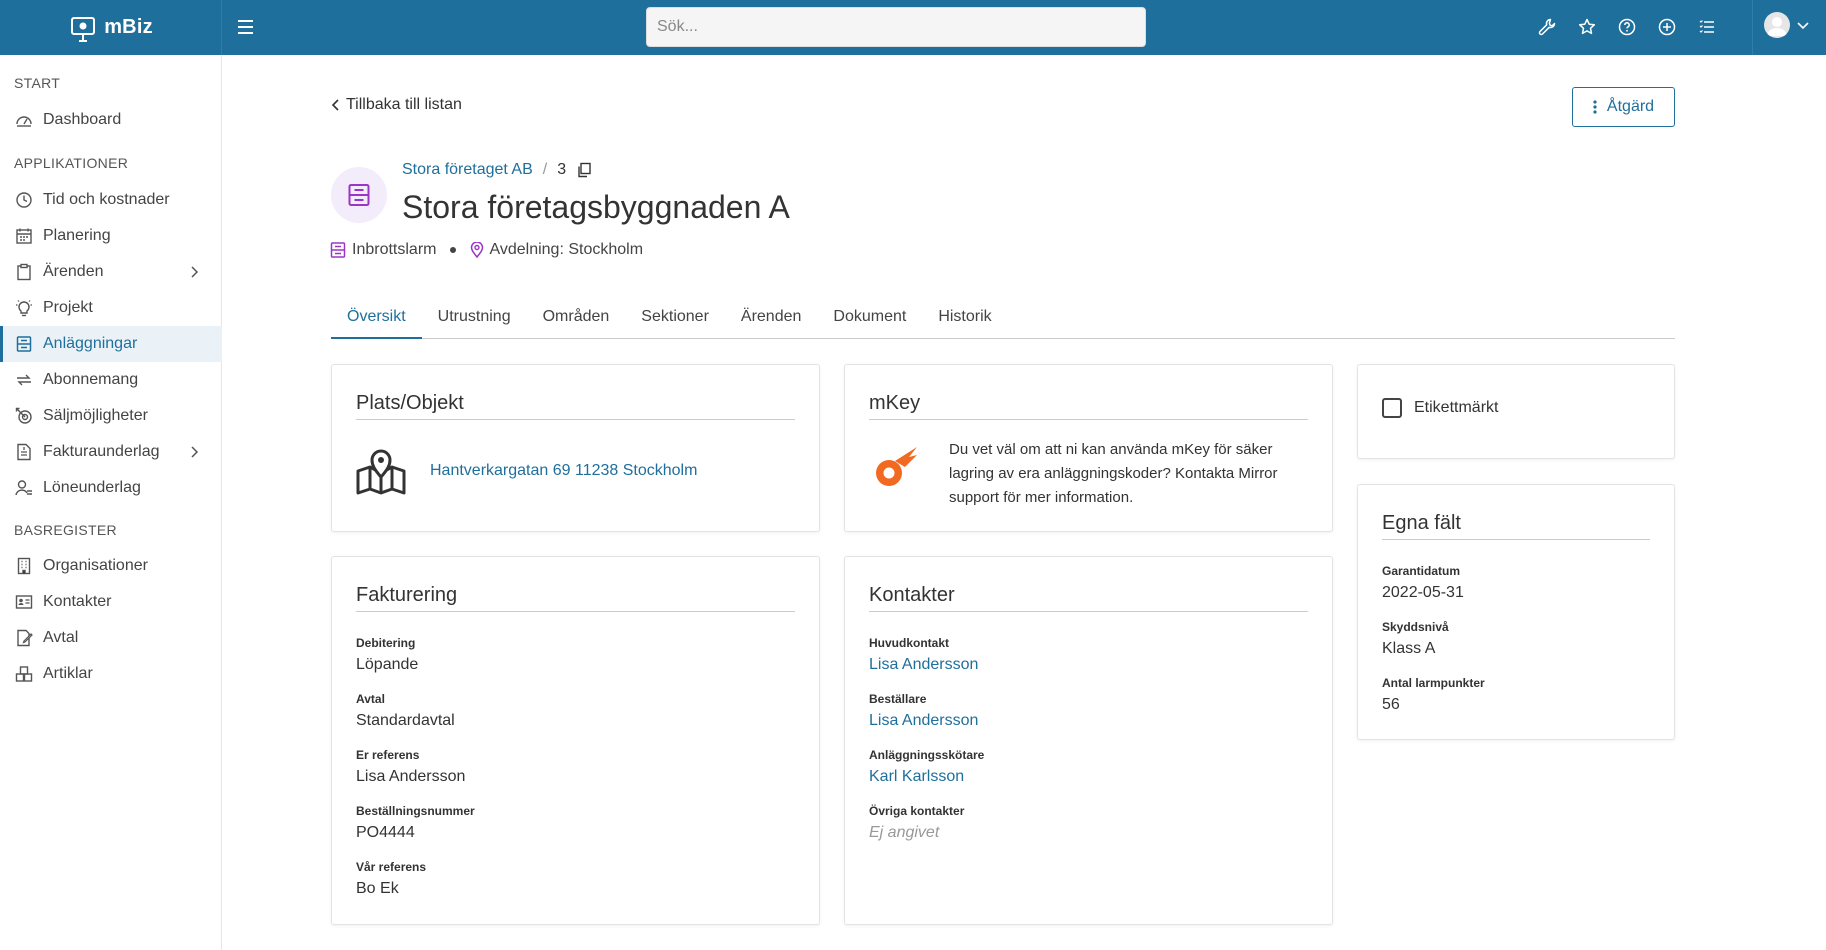  I want to click on tab-errands: Ärenden, so click(771, 320).